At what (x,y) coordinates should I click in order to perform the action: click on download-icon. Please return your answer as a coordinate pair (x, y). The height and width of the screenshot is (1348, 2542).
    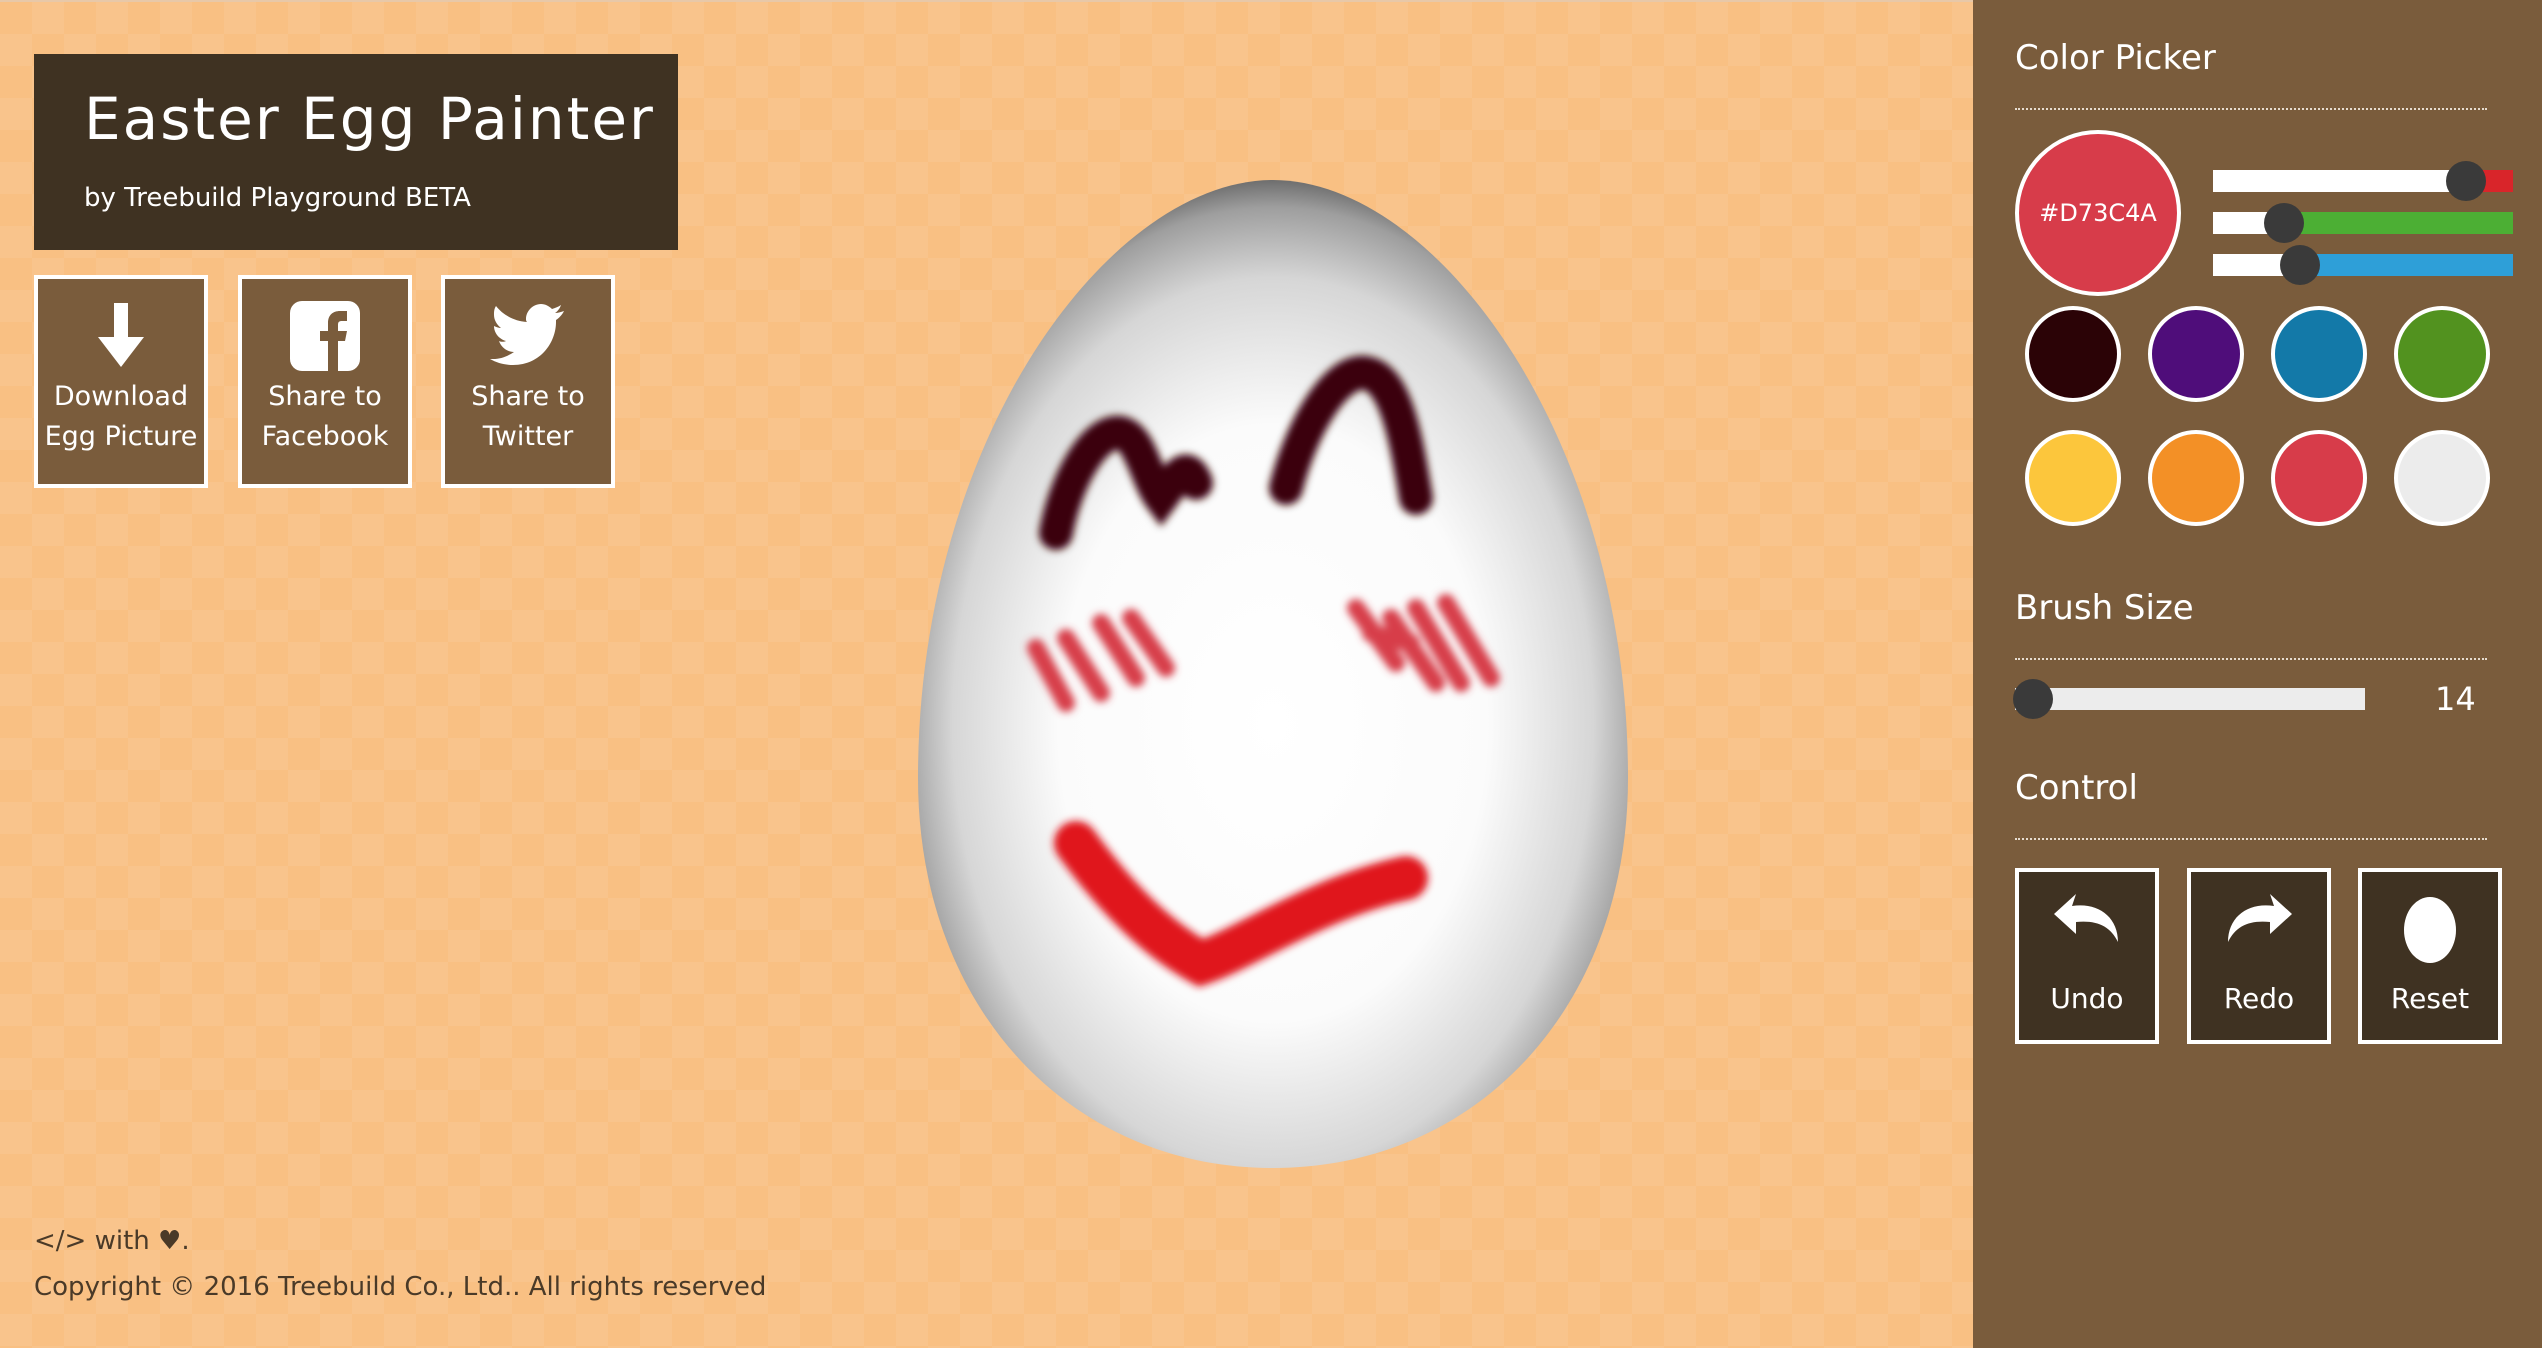
    Looking at the image, I should click on (121, 335).